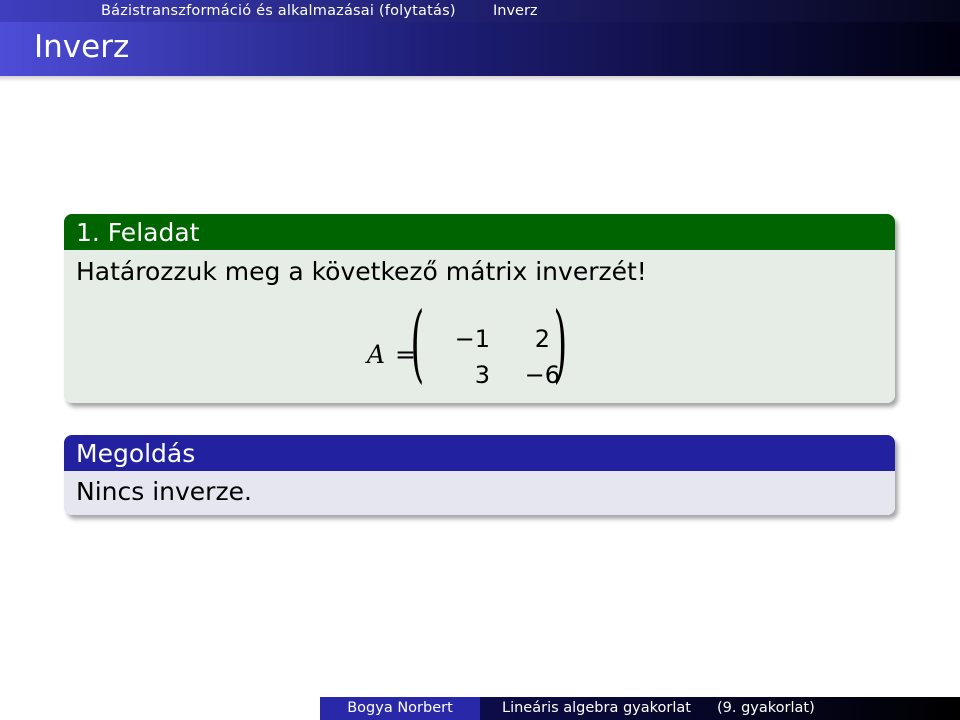 The height and width of the screenshot is (720, 960). Describe the element at coordinates (479, 493) in the screenshot. I see `solution-body: Nincs inverze.` at that location.